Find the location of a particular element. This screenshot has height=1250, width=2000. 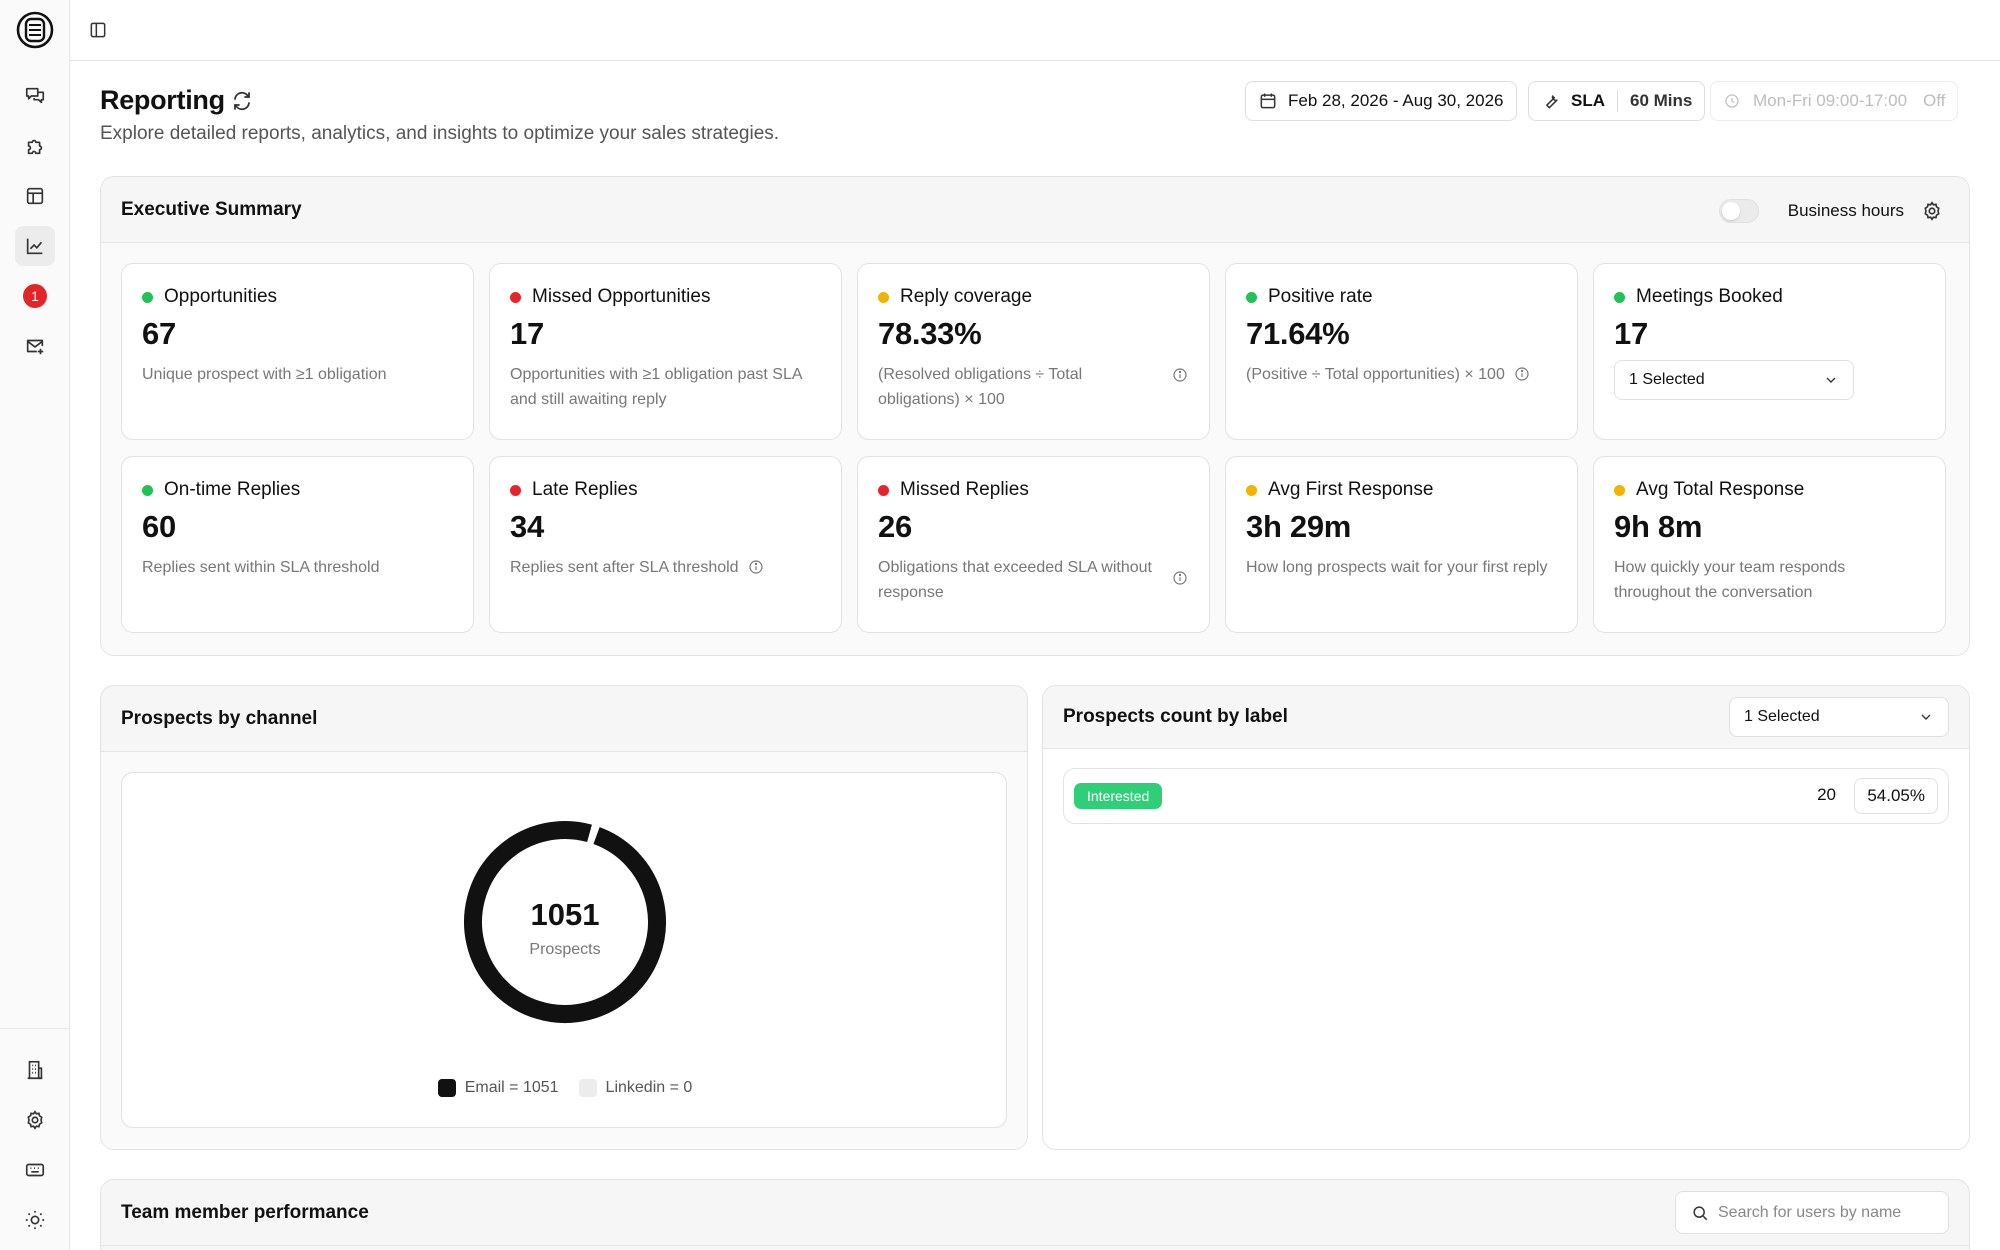

business-hours-pill: Mon-Fri 09:00-17:00 Off is located at coordinates (1834, 101).